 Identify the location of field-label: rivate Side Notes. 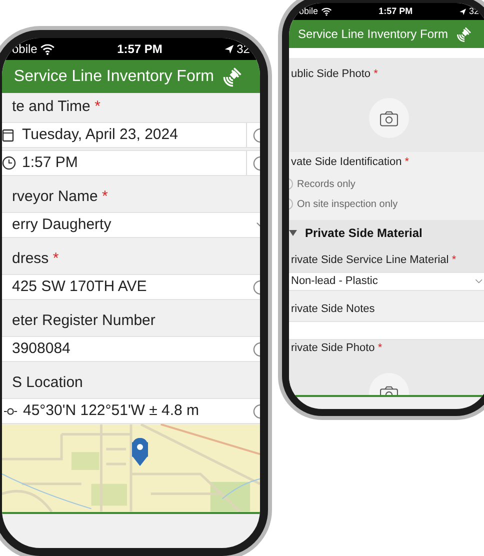
(333, 309).